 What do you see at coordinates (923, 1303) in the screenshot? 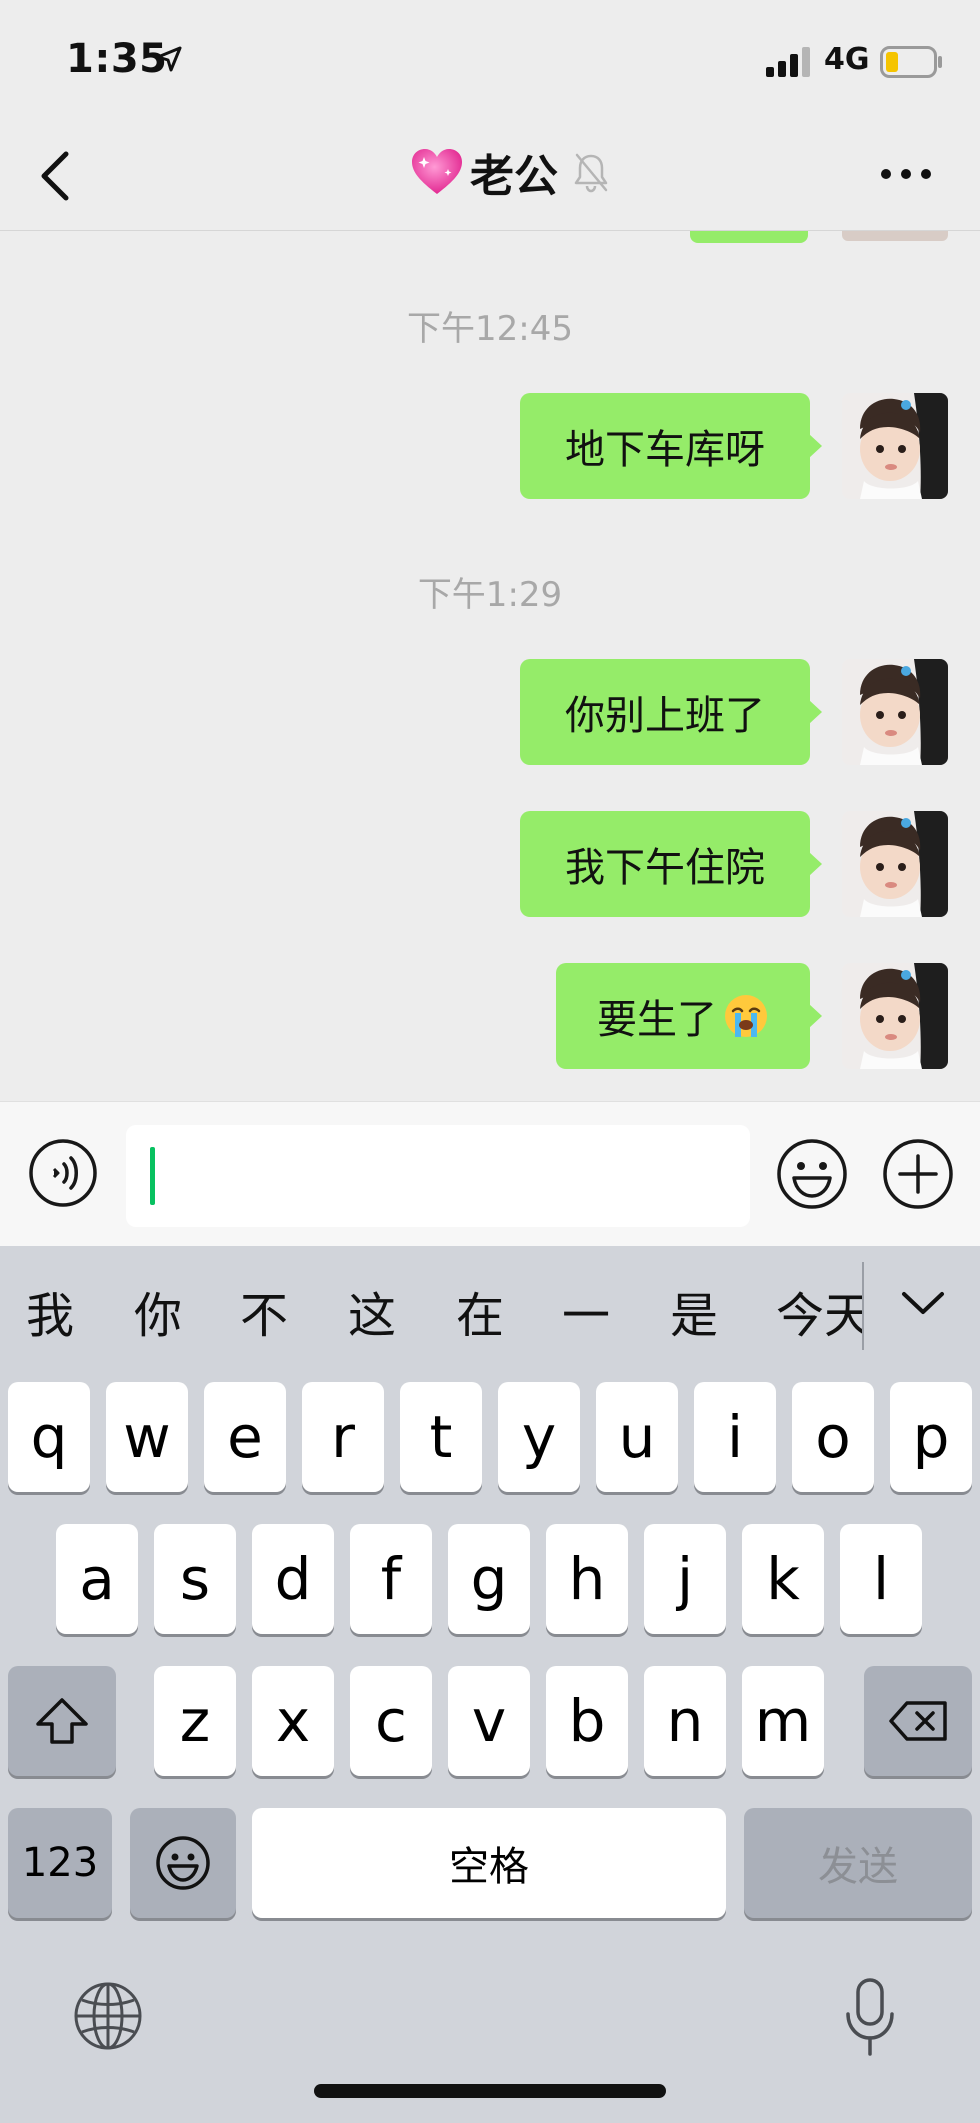
I see `chevron-down-icon` at bounding box center [923, 1303].